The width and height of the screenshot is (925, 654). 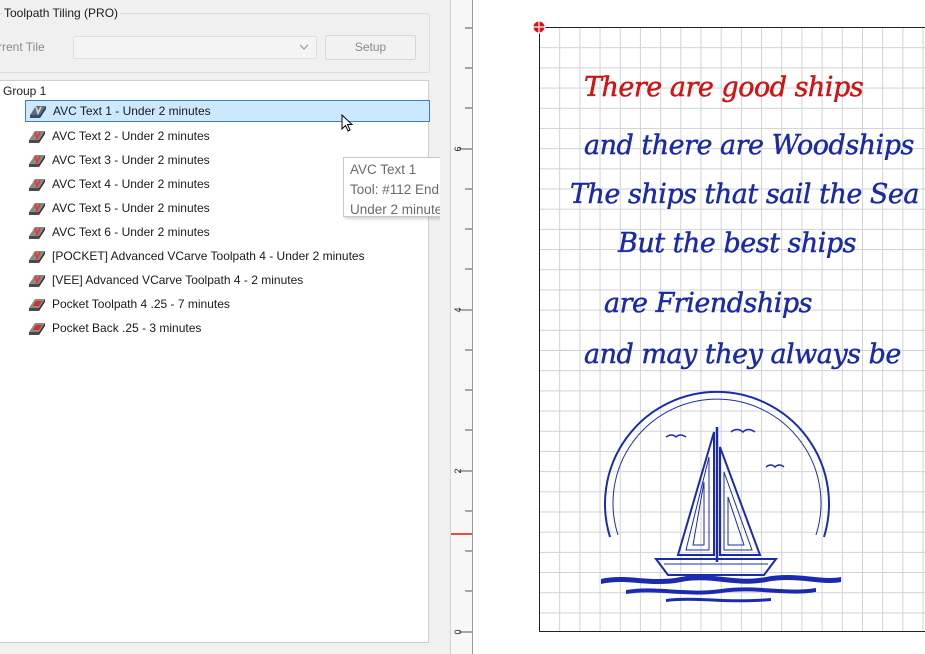 What do you see at coordinates (458, 148) in the screenshot?
I see `ruler-label-6: 6` at bounding box center [458, 148].